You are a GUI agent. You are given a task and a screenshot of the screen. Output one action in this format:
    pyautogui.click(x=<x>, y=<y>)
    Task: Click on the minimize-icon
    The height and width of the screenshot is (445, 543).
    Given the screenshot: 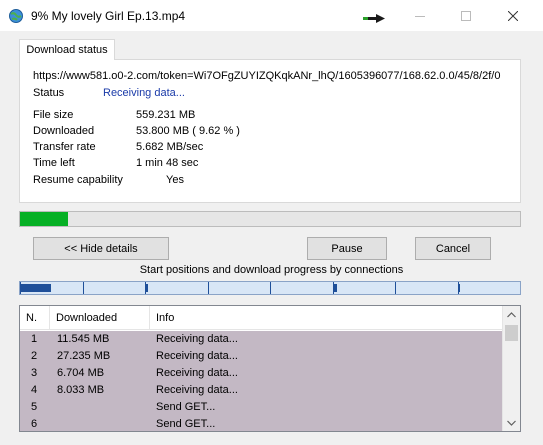 What is the action you would take?
    pyautogui.click(x=420, y=16)
    